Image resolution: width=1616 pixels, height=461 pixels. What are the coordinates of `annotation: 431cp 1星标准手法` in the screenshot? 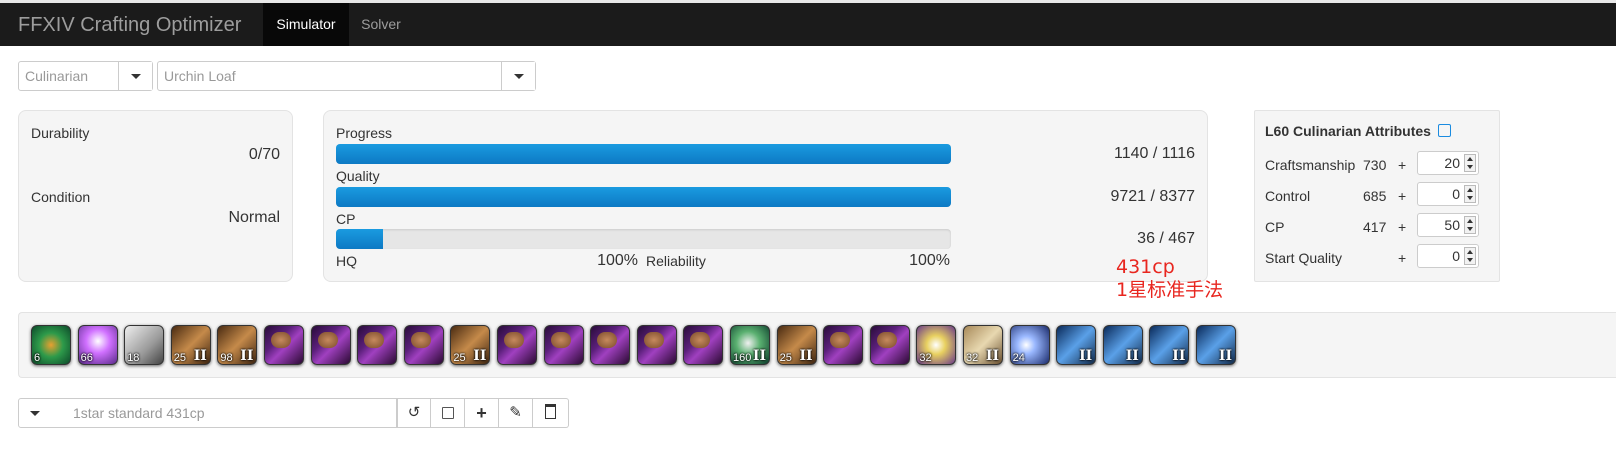 It's located at (1169, 279).